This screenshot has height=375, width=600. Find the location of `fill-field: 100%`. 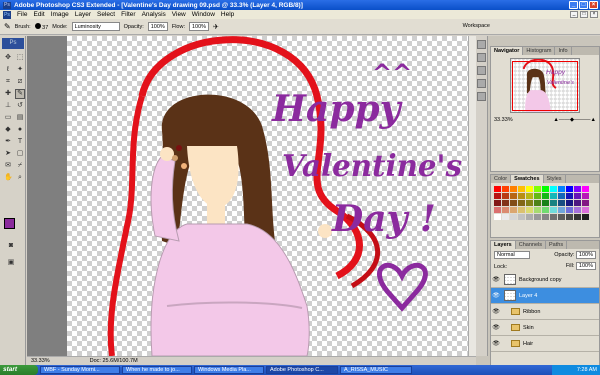

fill-field: 100% is located at coordinates (585, 266).